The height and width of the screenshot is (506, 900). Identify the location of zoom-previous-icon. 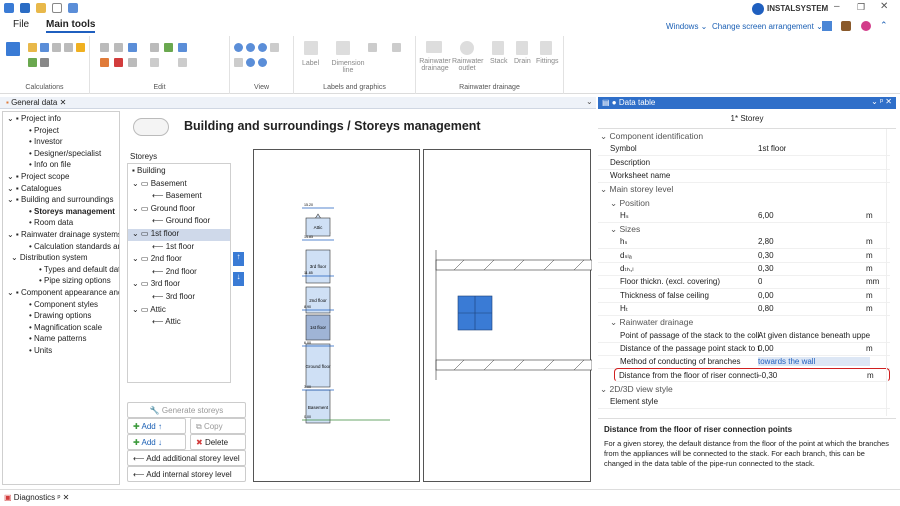
(262, 62).